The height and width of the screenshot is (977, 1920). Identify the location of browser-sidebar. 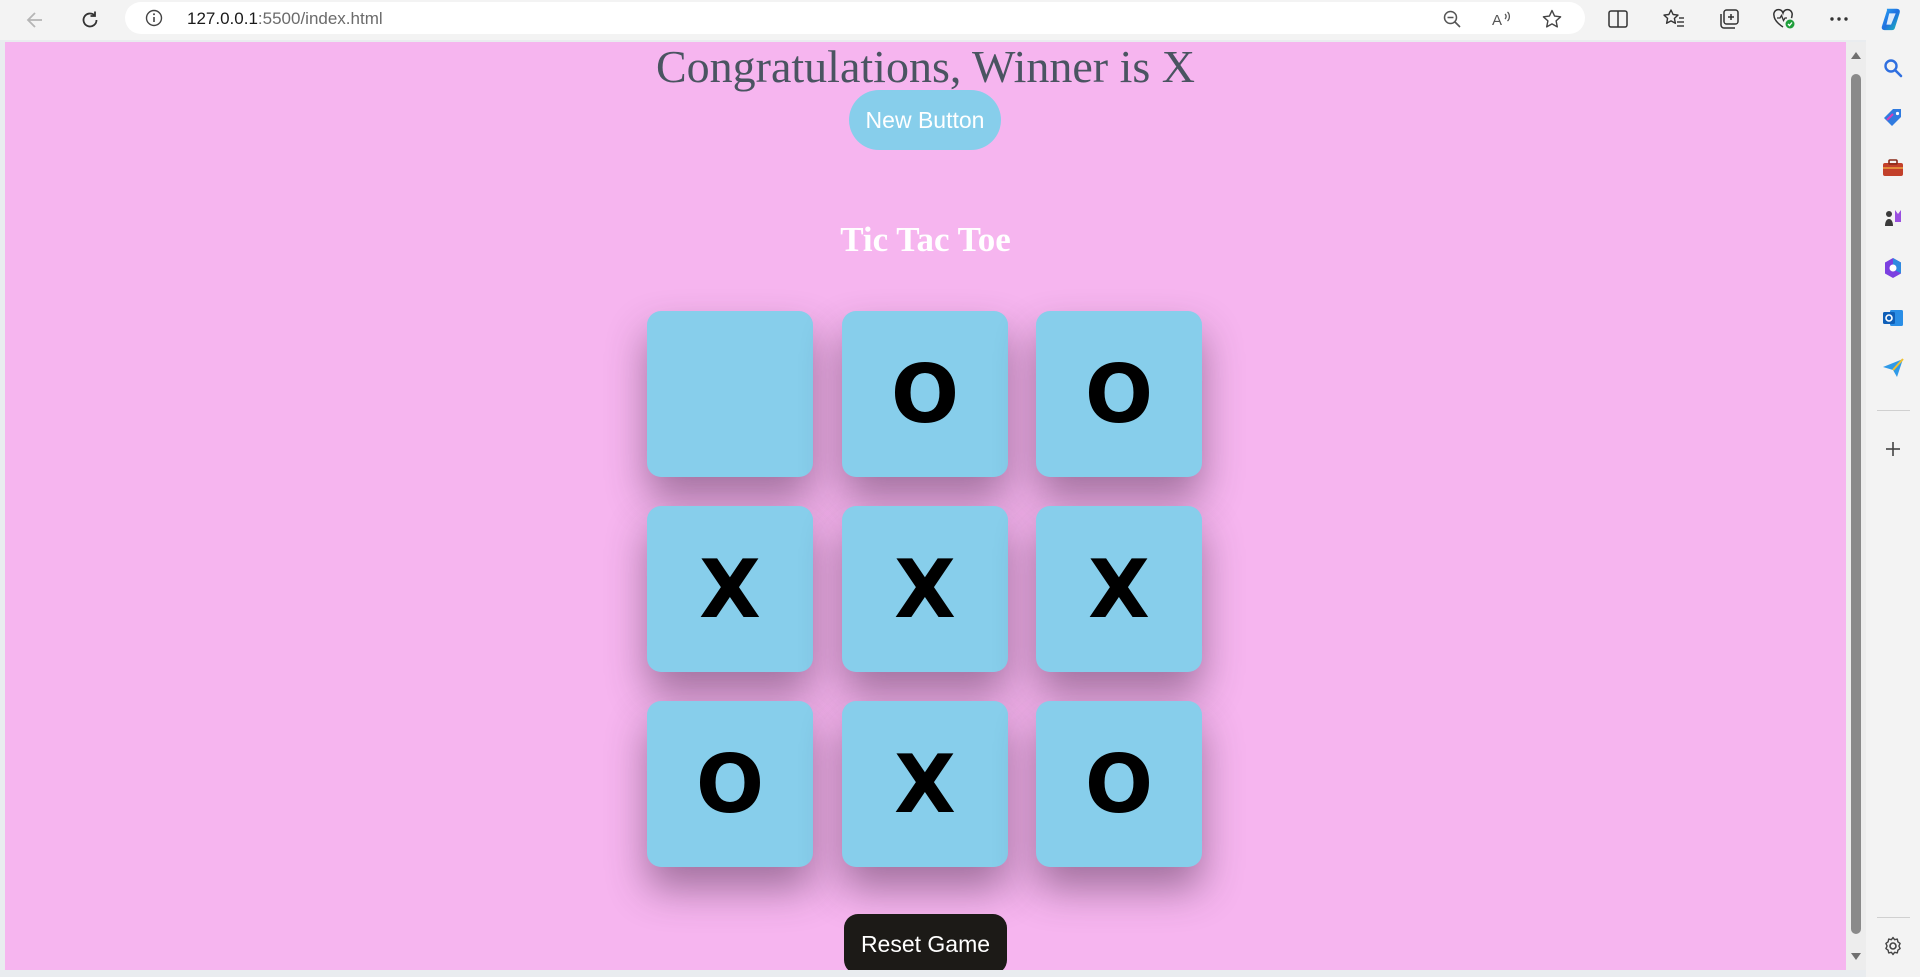
(1893, 508).